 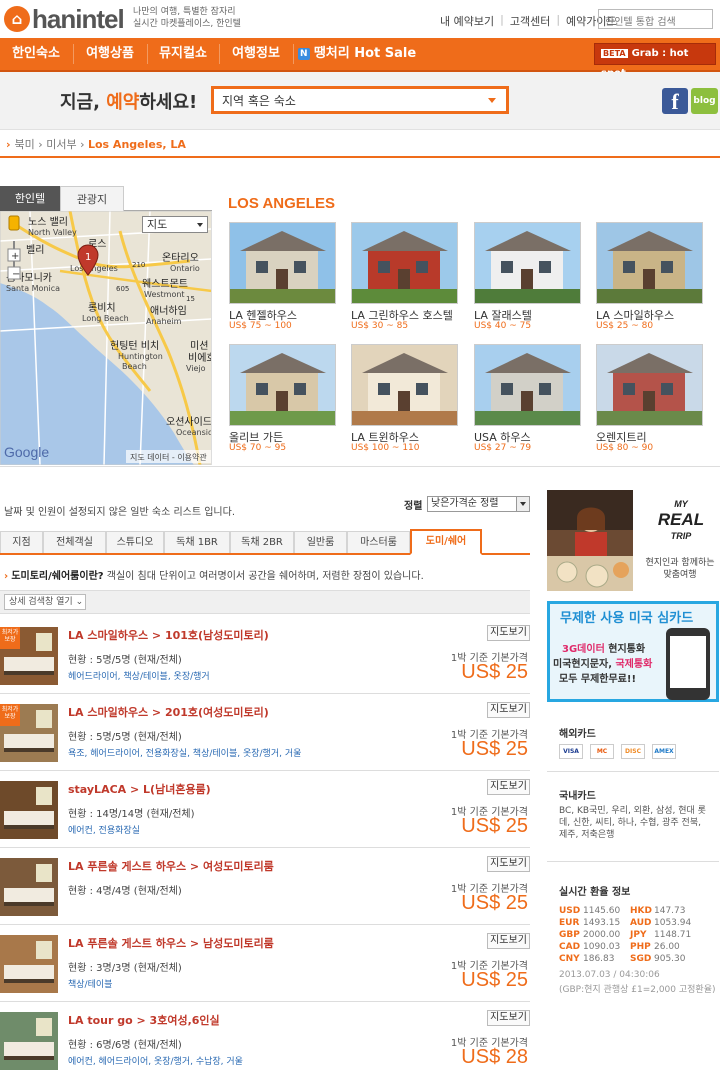 I want to click on tab-dorm-share: 도미/쉐어, so click(x=446, y=542).